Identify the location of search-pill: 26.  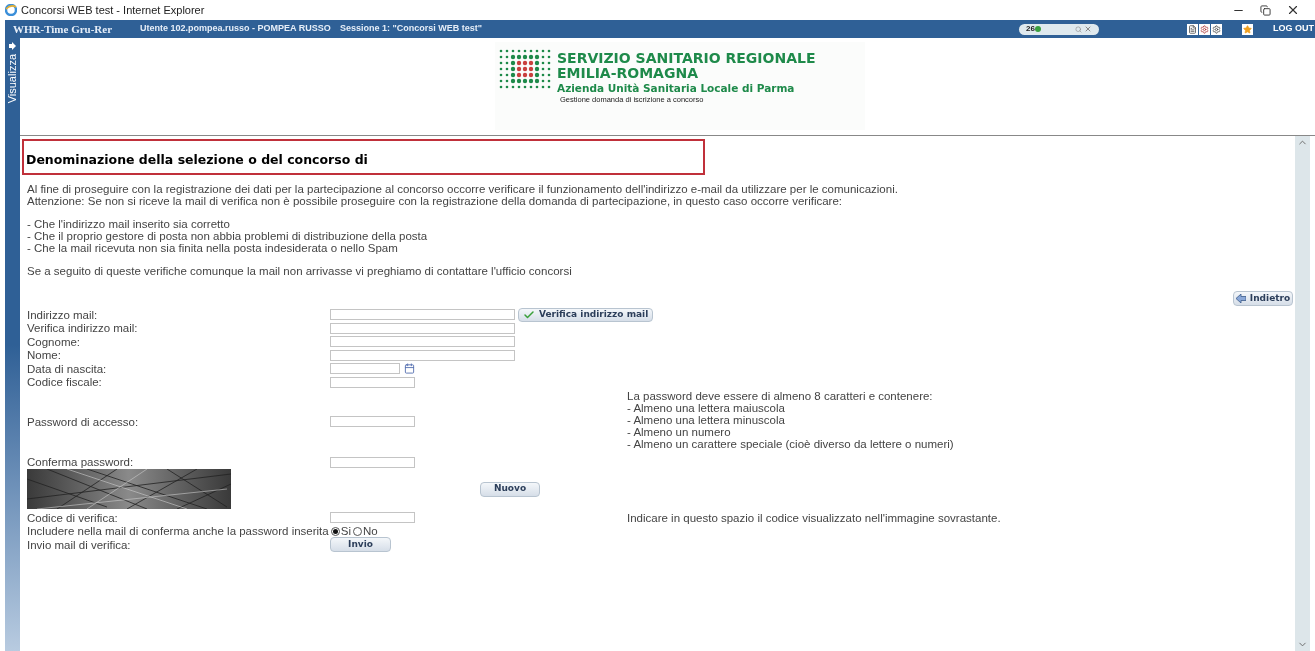
(1059, 29).